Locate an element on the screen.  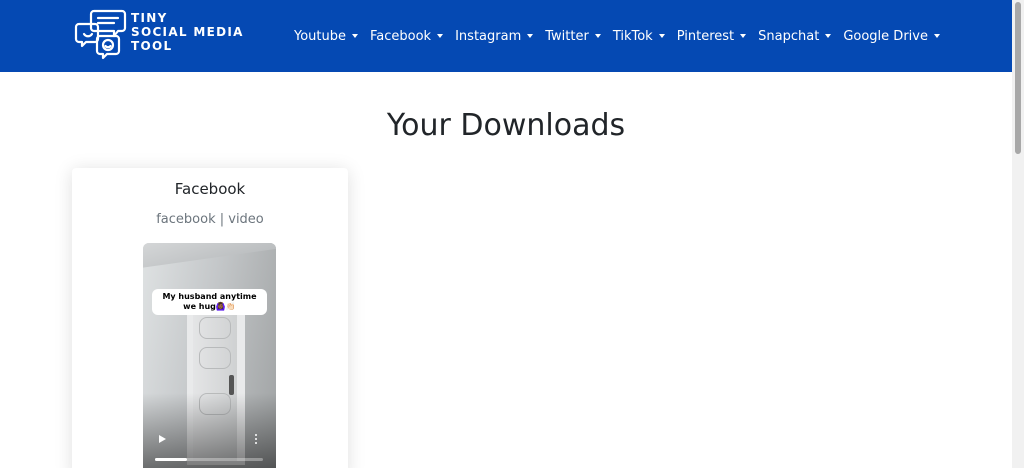
site-logo: TINY SOCIAL MEDIA TOOL is located at coordinates (164, 34).